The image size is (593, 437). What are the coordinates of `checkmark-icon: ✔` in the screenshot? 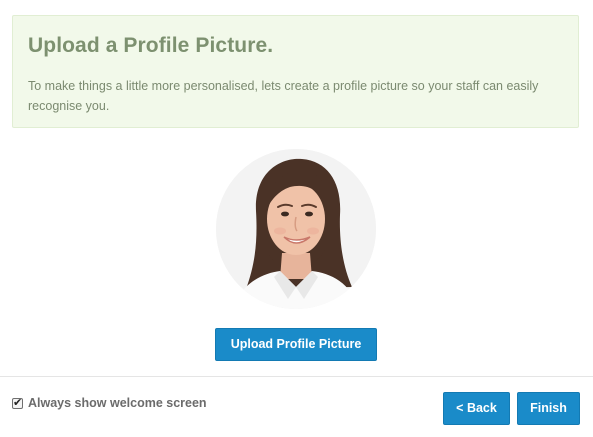 It's located at (18, 402).